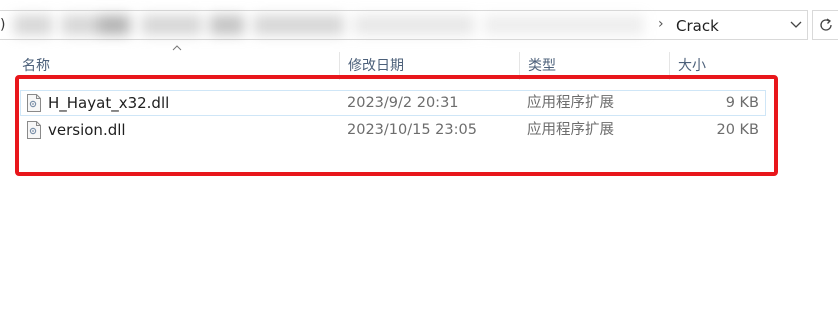 The height and width of the screenshot is (326, 838). Describe the element at coordinates (334, 25) in the screenshot. I see `blurred-path-segments` at that location.